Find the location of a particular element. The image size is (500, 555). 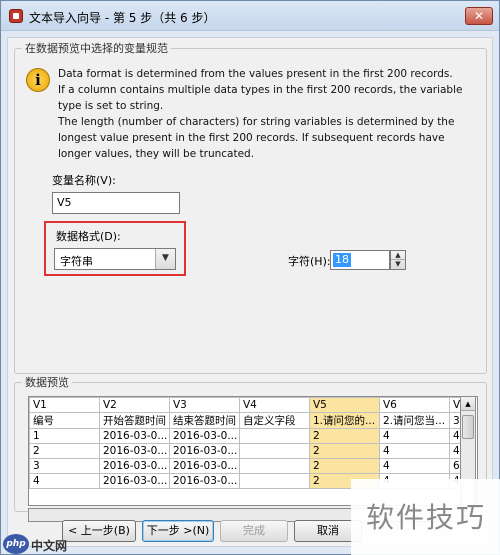

column-header: V3 is located at coordinates (204, 405).